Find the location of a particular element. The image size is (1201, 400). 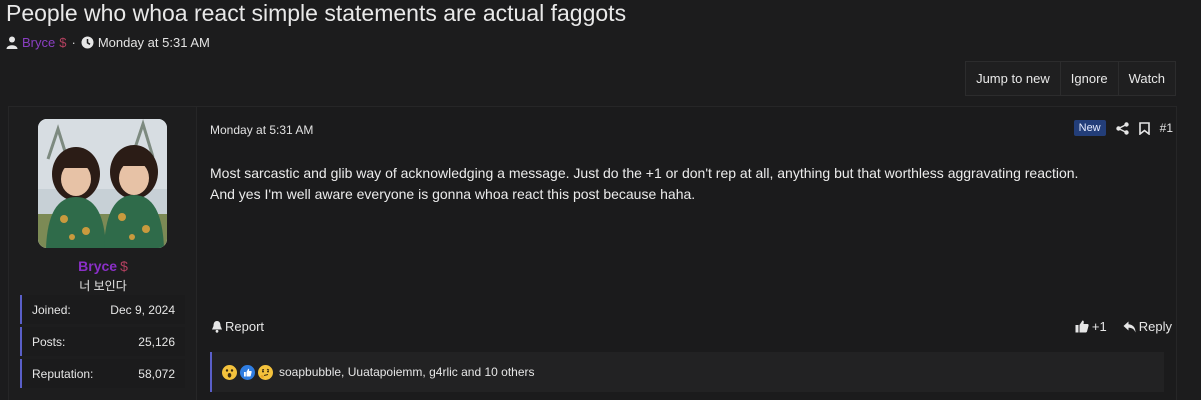

post-date: Monday at 5:31 AM is located at coordinates (261, 130).